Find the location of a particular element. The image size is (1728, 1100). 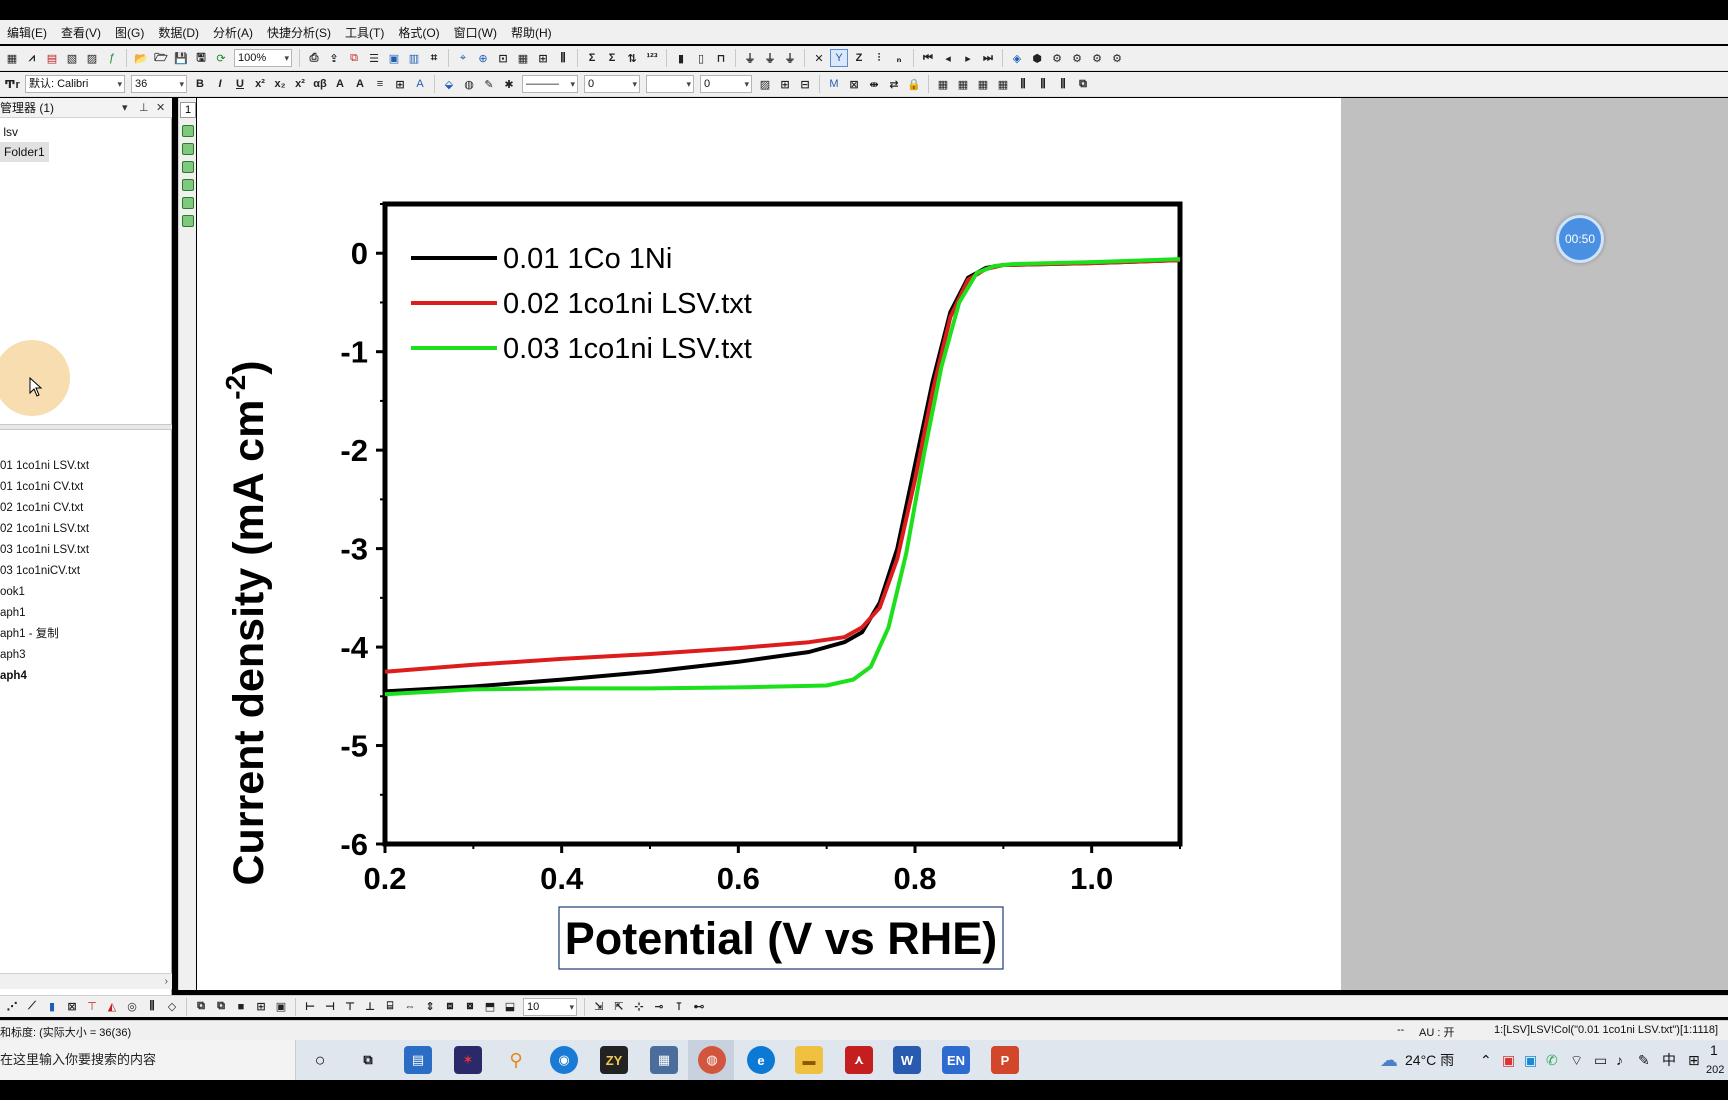

task-view-icon: ⧉ is located at coordinates (368, 1060).